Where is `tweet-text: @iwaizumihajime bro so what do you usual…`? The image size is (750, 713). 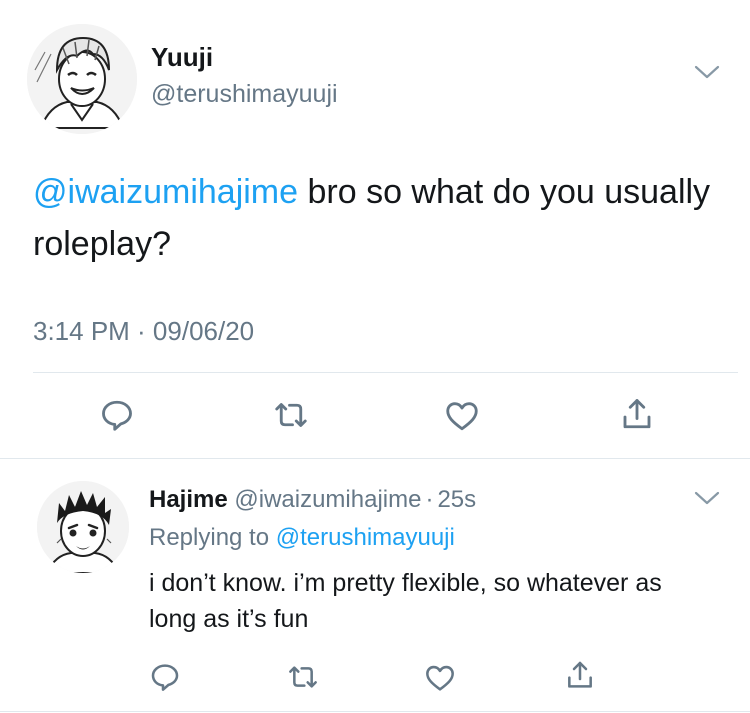 tweet-text: @iwaizumihajime bro so what do you usual… is located at coordinates (378, 218).